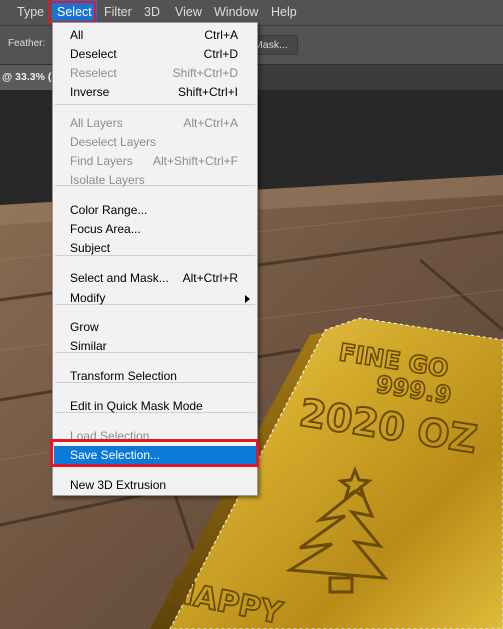  I want to click on menu-item-shortcut: Alt+Ctrl+R, so click(210, 278).